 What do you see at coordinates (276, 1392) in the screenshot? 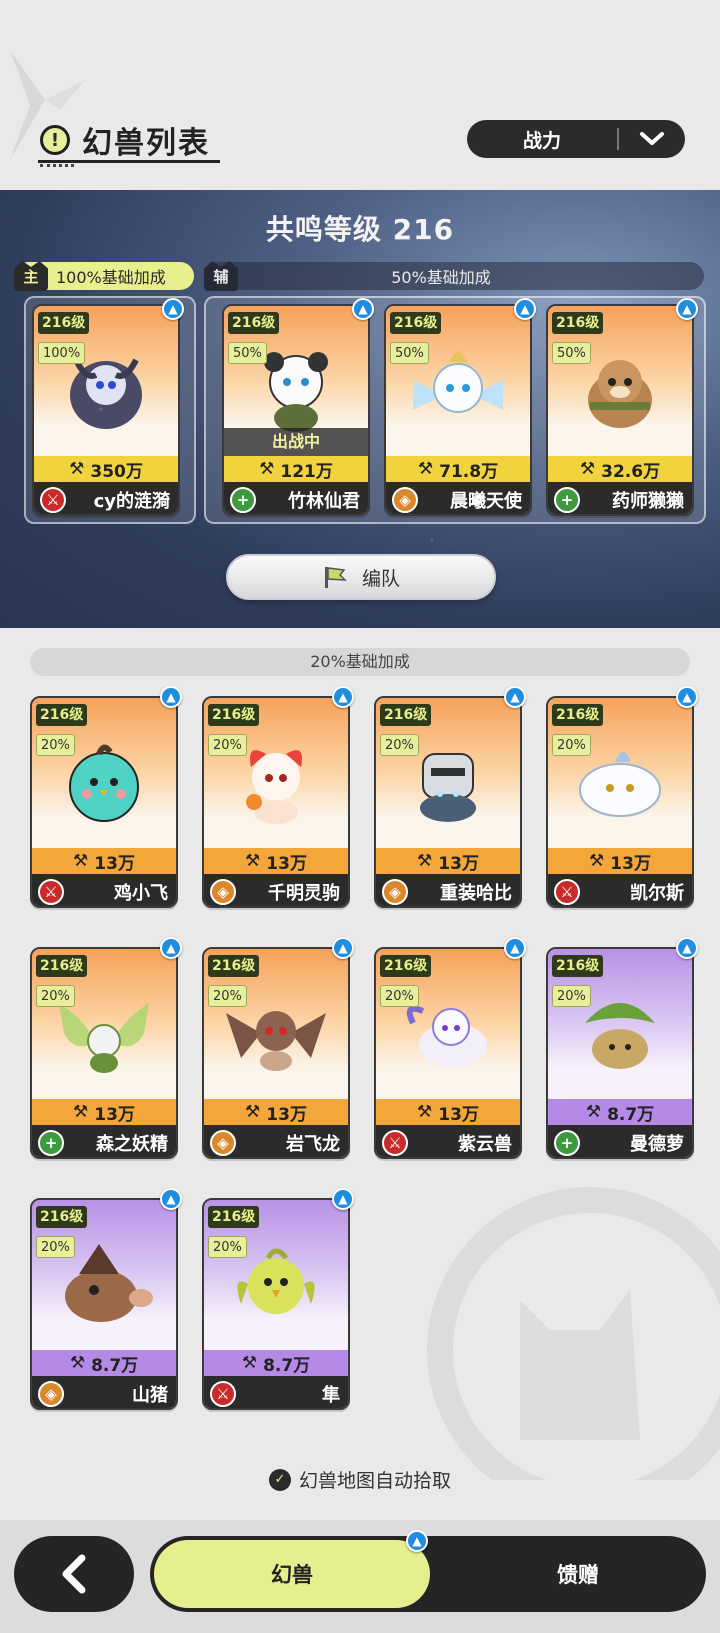
I see `name-row: ⚔ 隼` at bounding box center [276, 1392].